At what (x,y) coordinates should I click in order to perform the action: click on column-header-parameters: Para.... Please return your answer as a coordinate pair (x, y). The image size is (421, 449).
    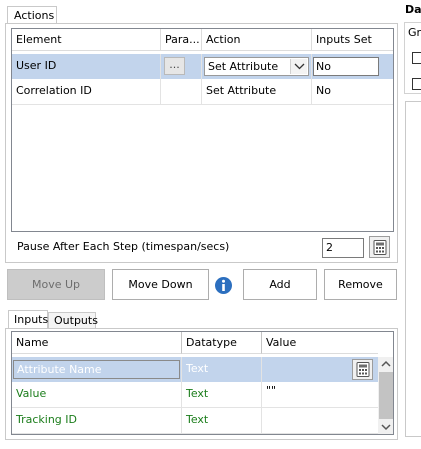
    Looking at the image, I should click on (181, 40).